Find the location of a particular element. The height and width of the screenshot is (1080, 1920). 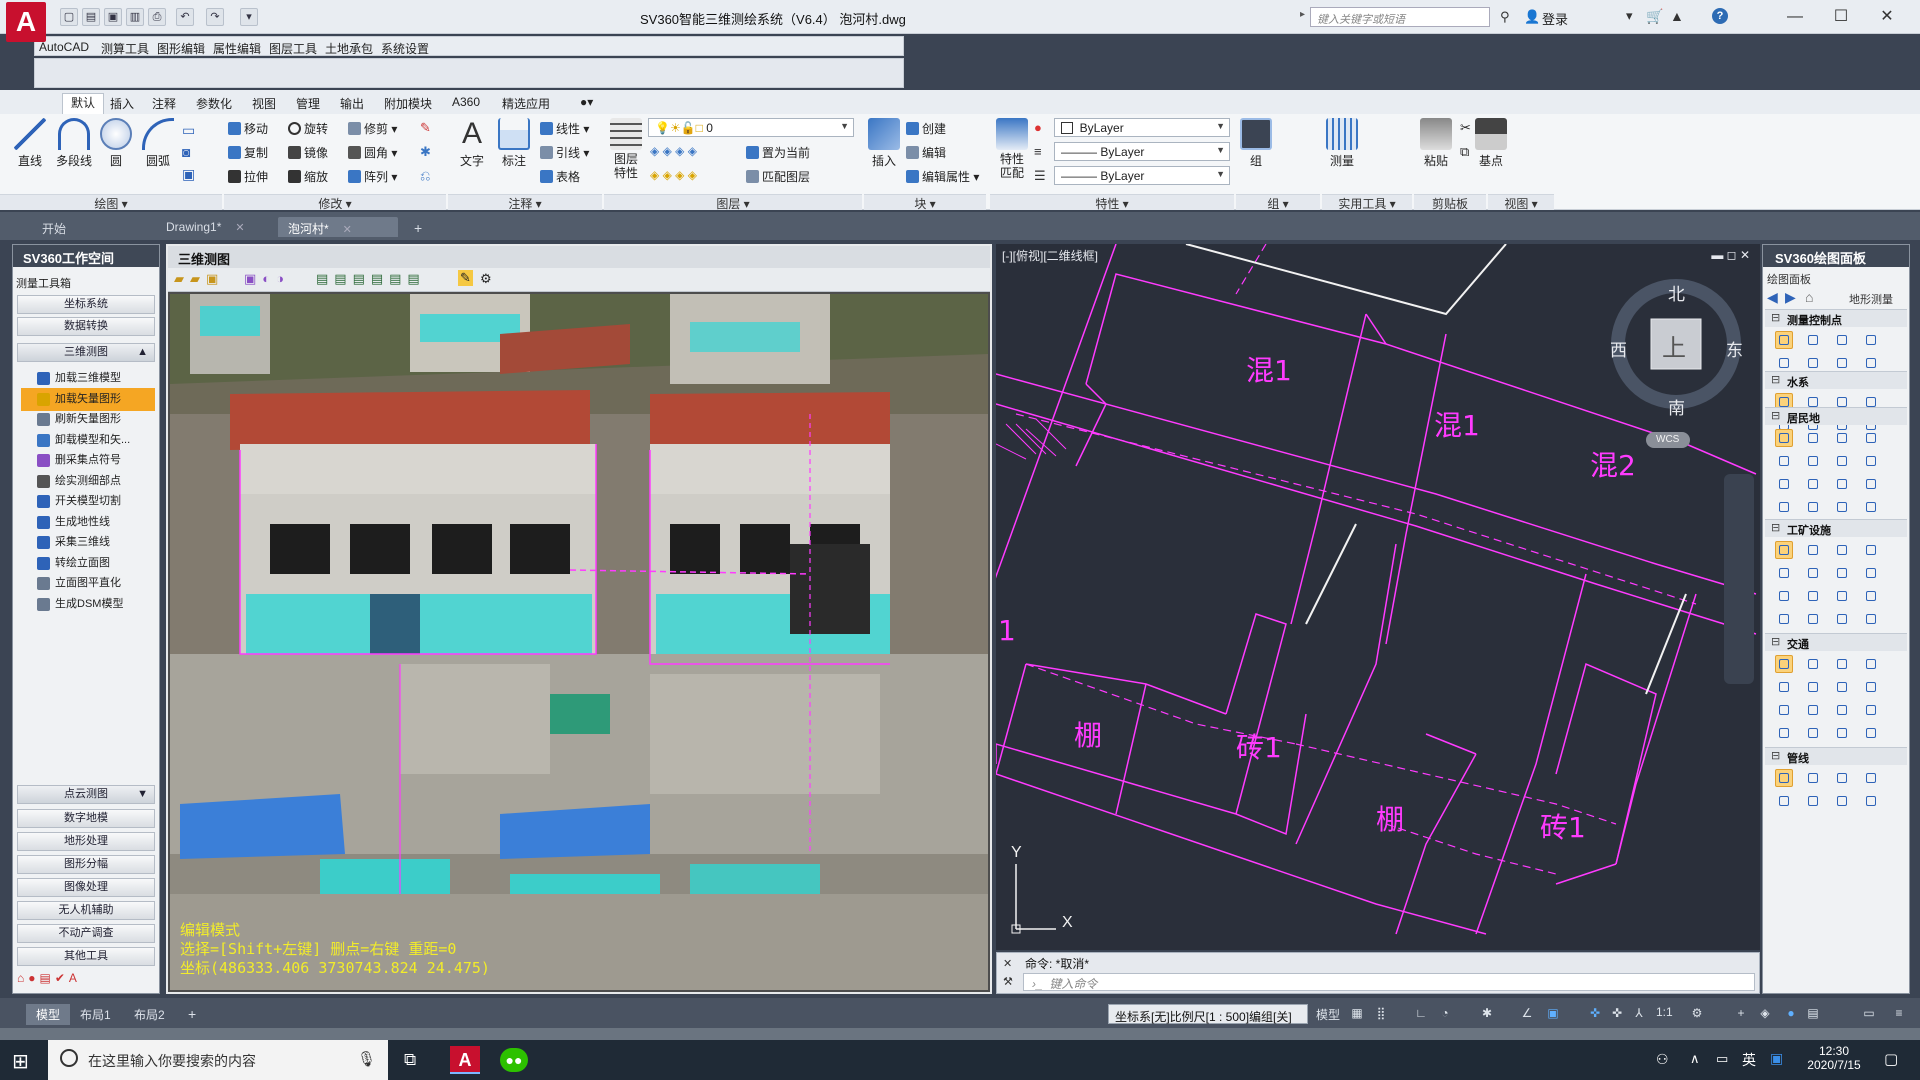

open-model-icon: ▰▰▣ is located at coordinates (199, 279).